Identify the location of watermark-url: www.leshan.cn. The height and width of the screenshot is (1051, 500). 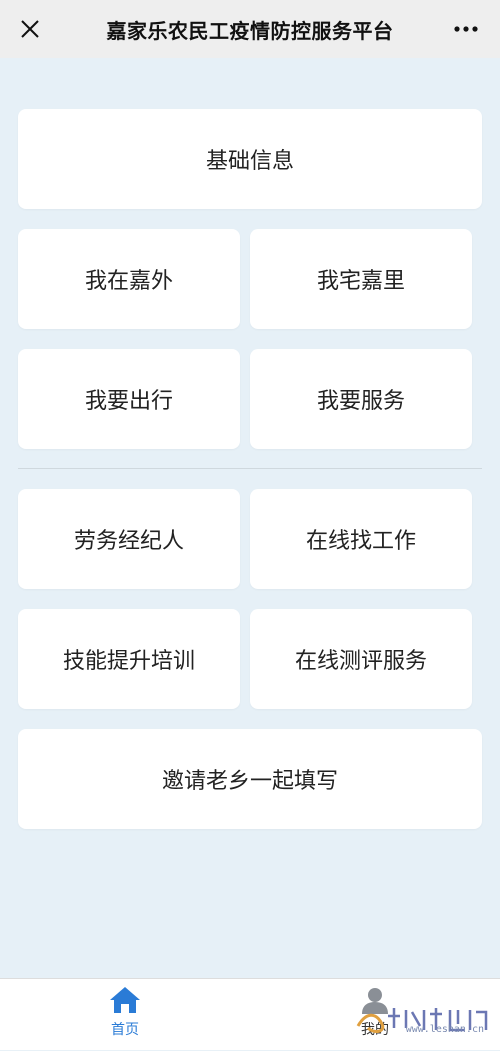
(444, 1029).